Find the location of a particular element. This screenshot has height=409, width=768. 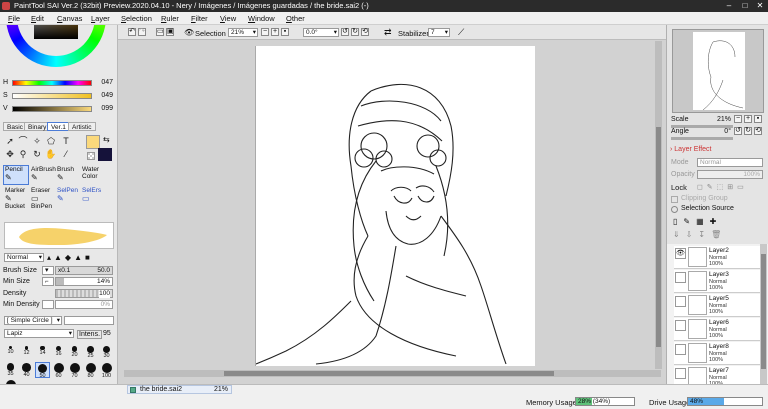

horizontal-scrollbar is located at coordinates (392, 373).